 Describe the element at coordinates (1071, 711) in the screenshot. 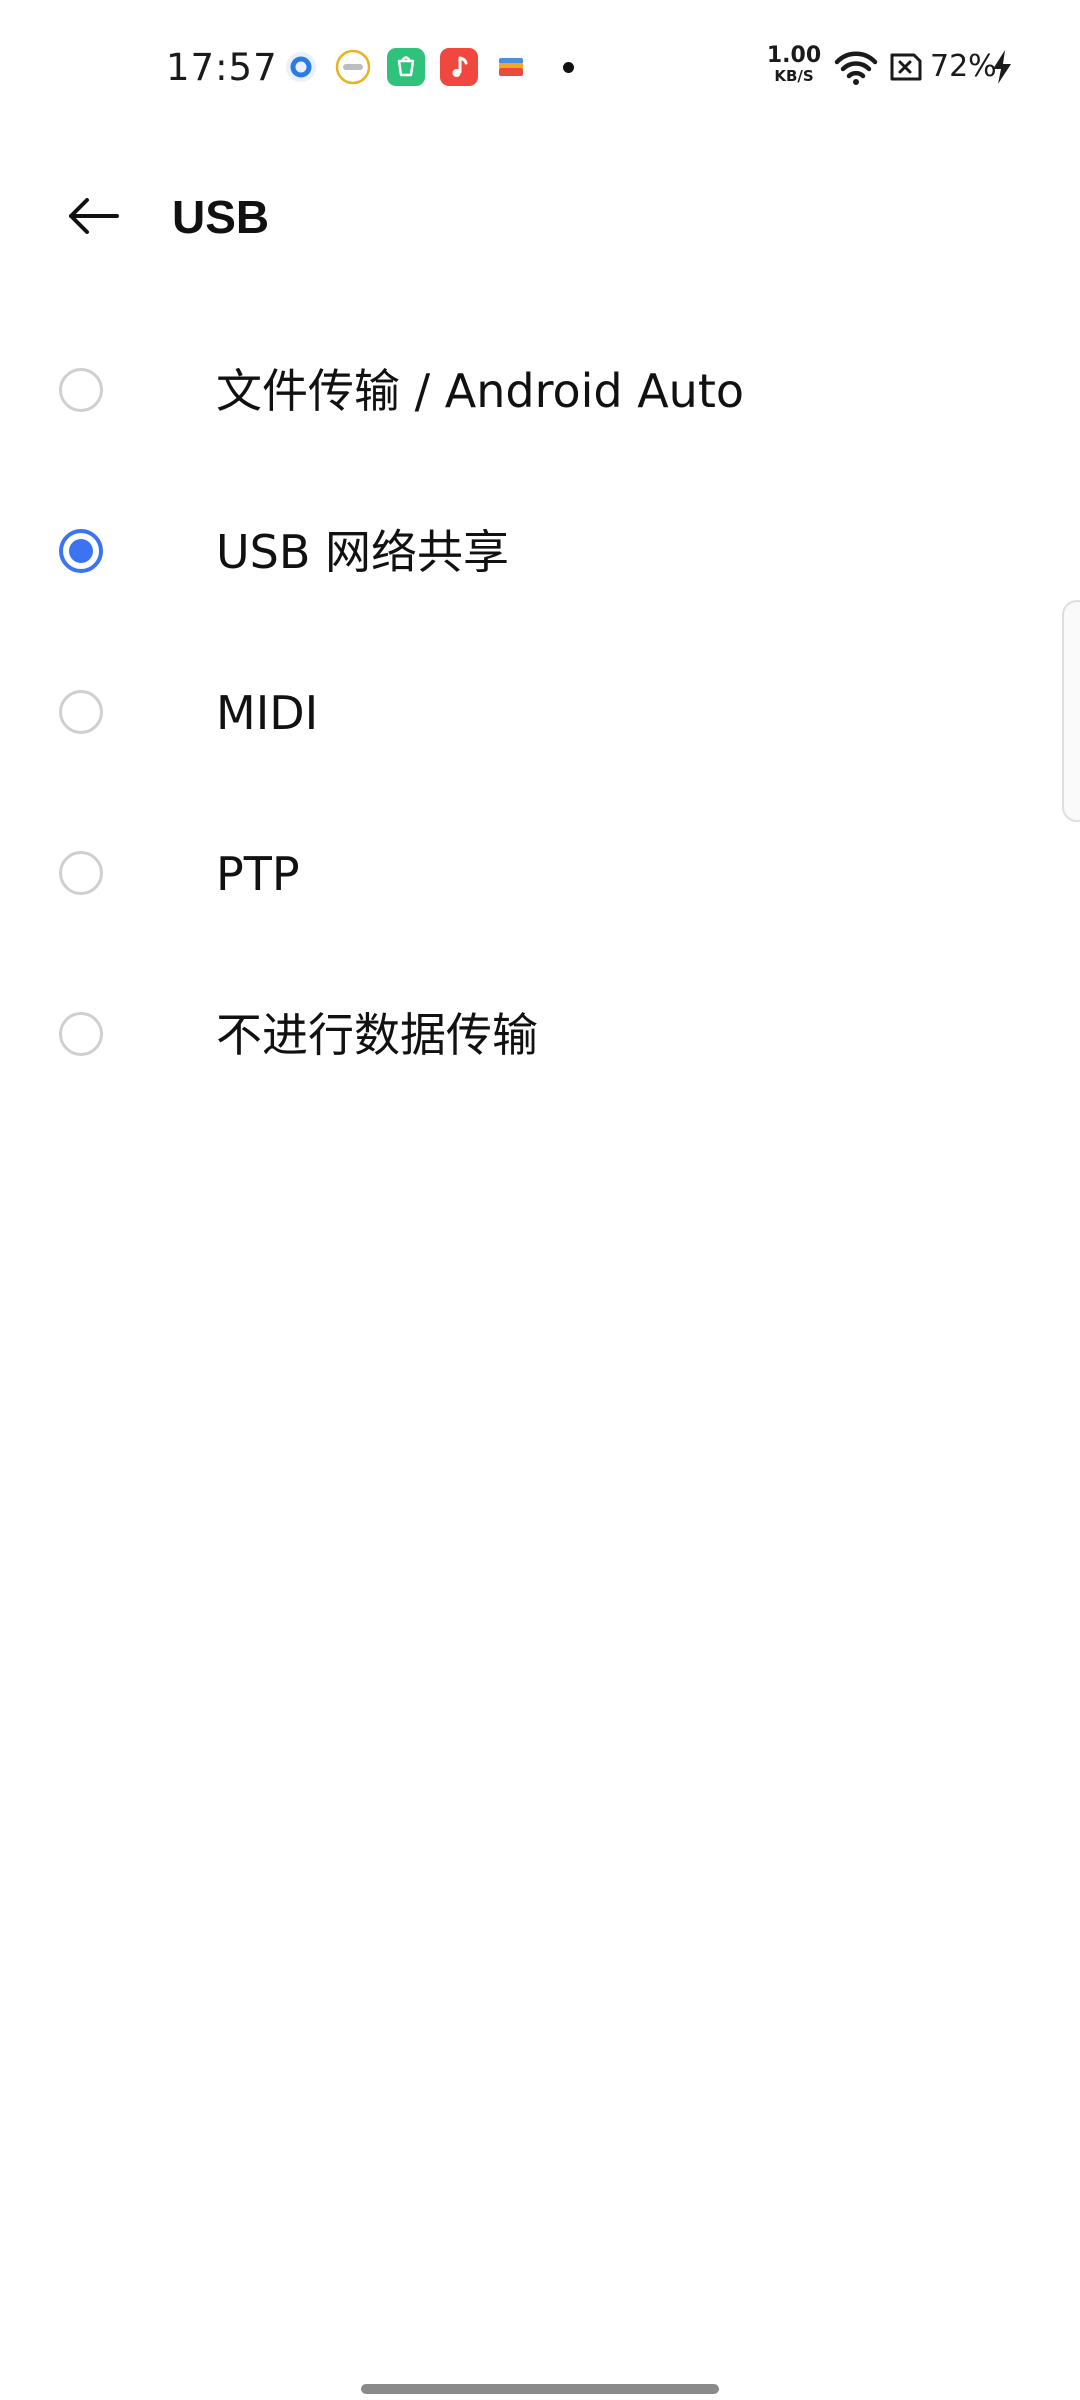

I see `side-edge-panel-handle` at that location.